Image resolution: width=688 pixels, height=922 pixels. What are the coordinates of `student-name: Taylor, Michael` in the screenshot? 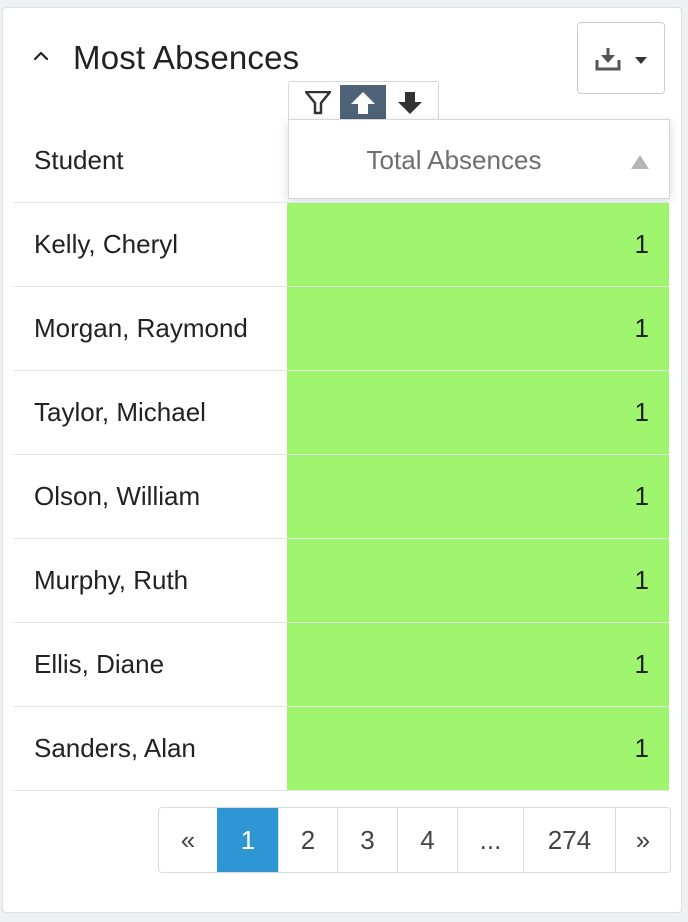 It's located at (120, 412).